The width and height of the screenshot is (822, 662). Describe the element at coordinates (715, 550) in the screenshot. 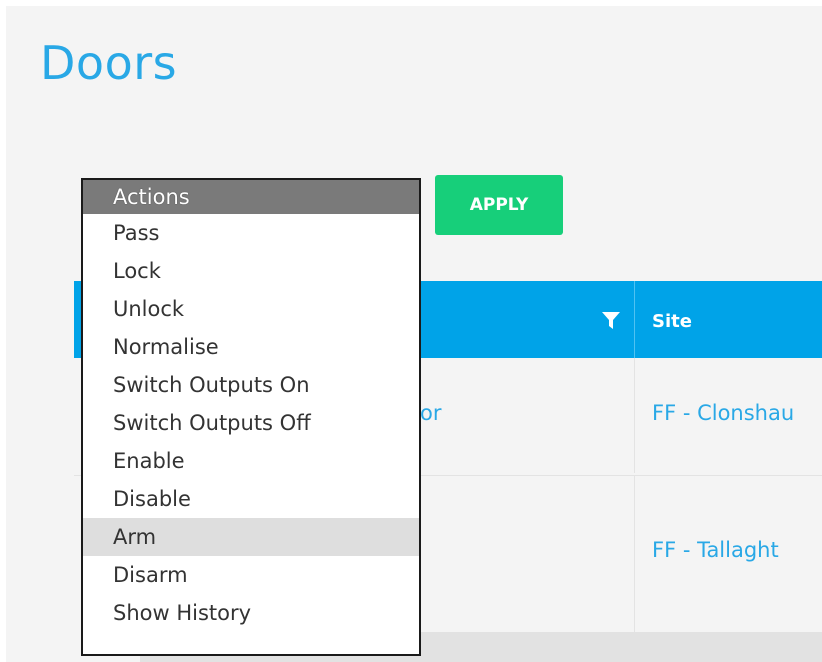

I see `site-link: FF - Tallaght` at that location.